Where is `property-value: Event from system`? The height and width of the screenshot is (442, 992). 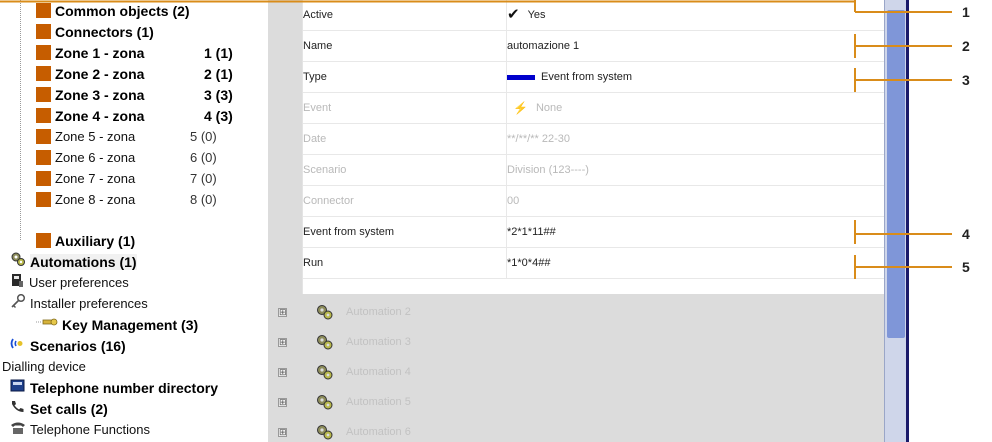 property-value: Event from system is located at coordinates (696, 77).